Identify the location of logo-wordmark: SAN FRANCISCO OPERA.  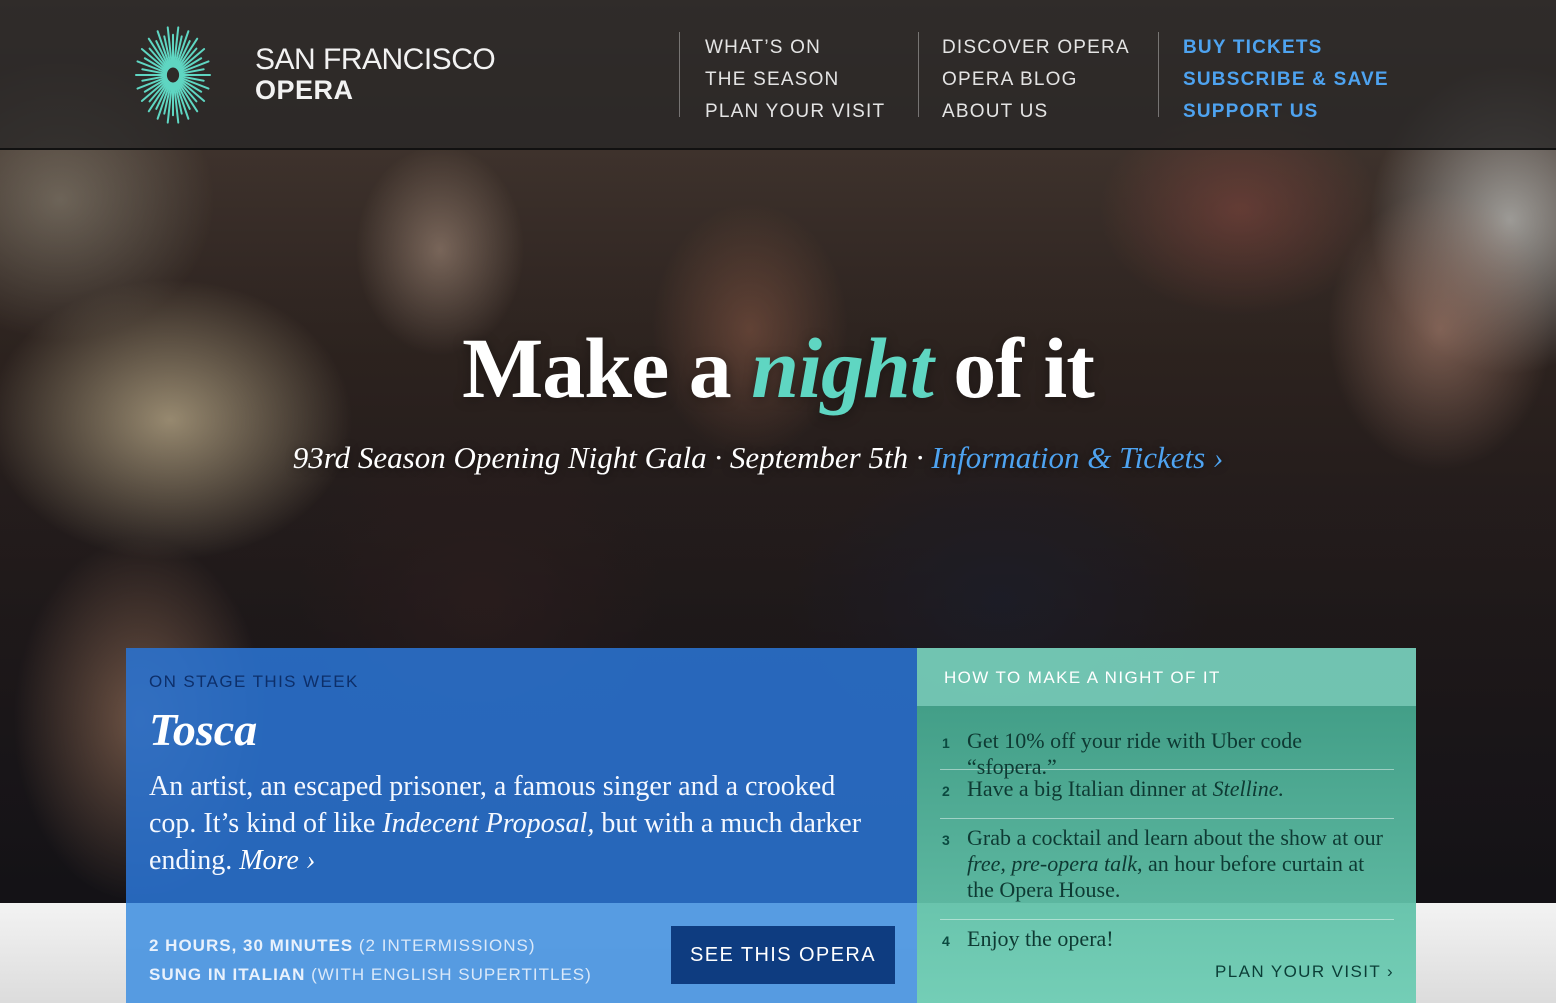
(375, 74).